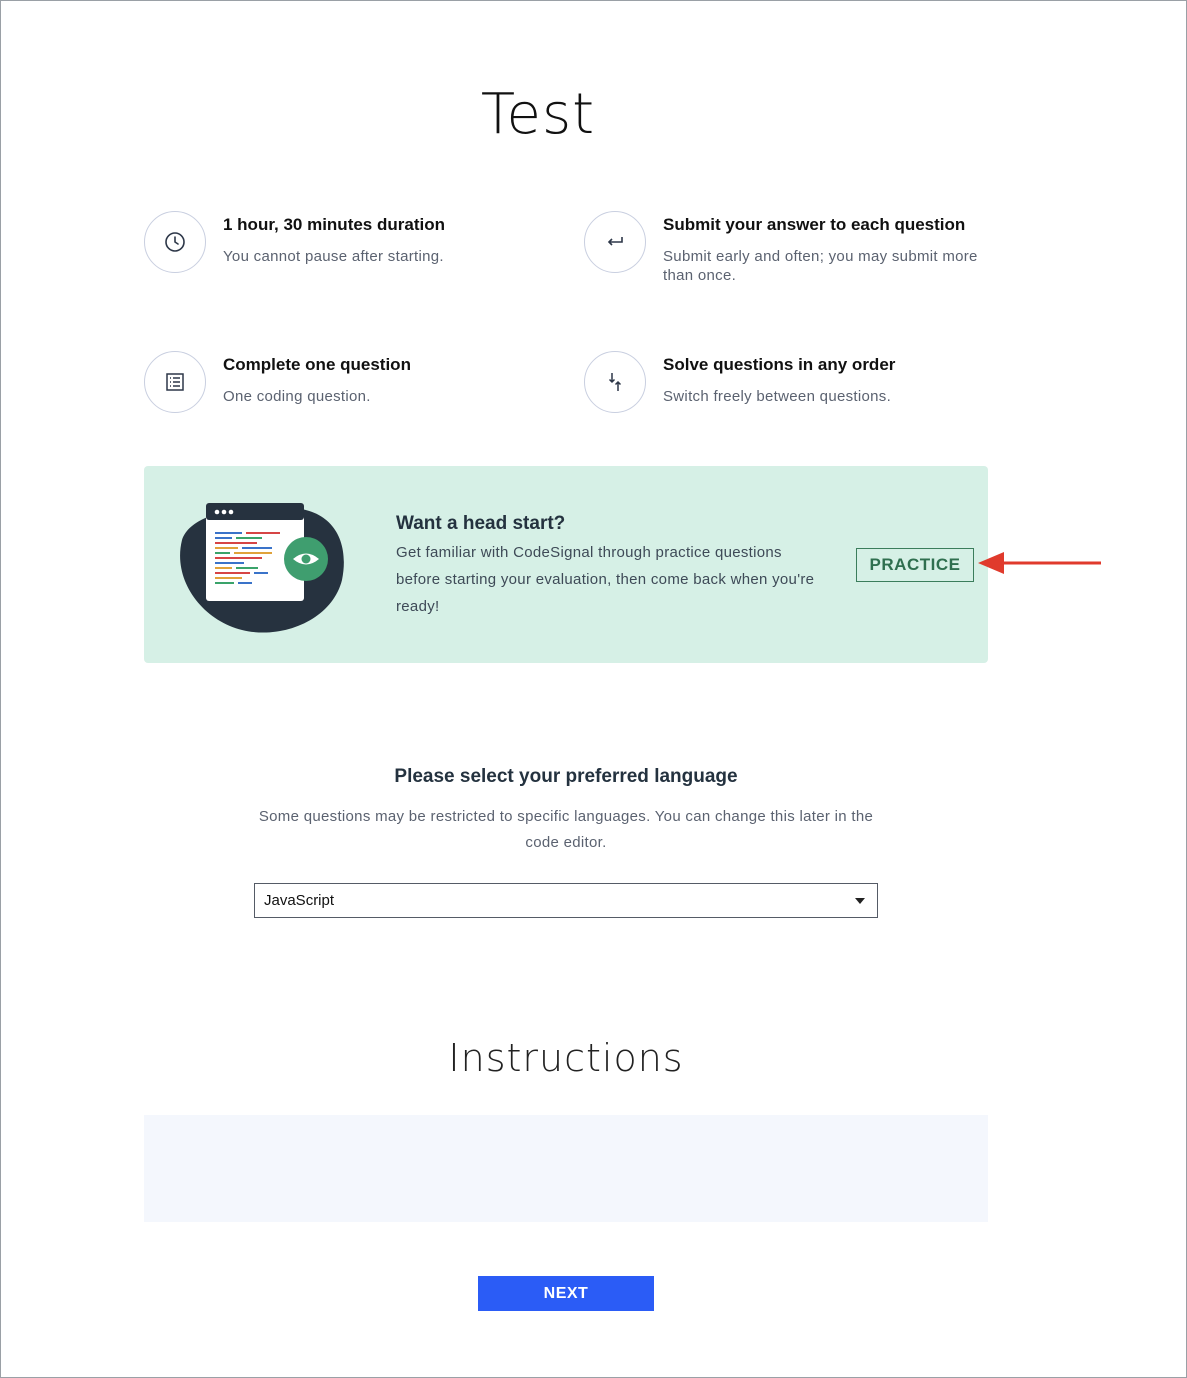 This screenshot has width=1187, height=1378. I want to click on code-preview-illustration, so click(260, 568).